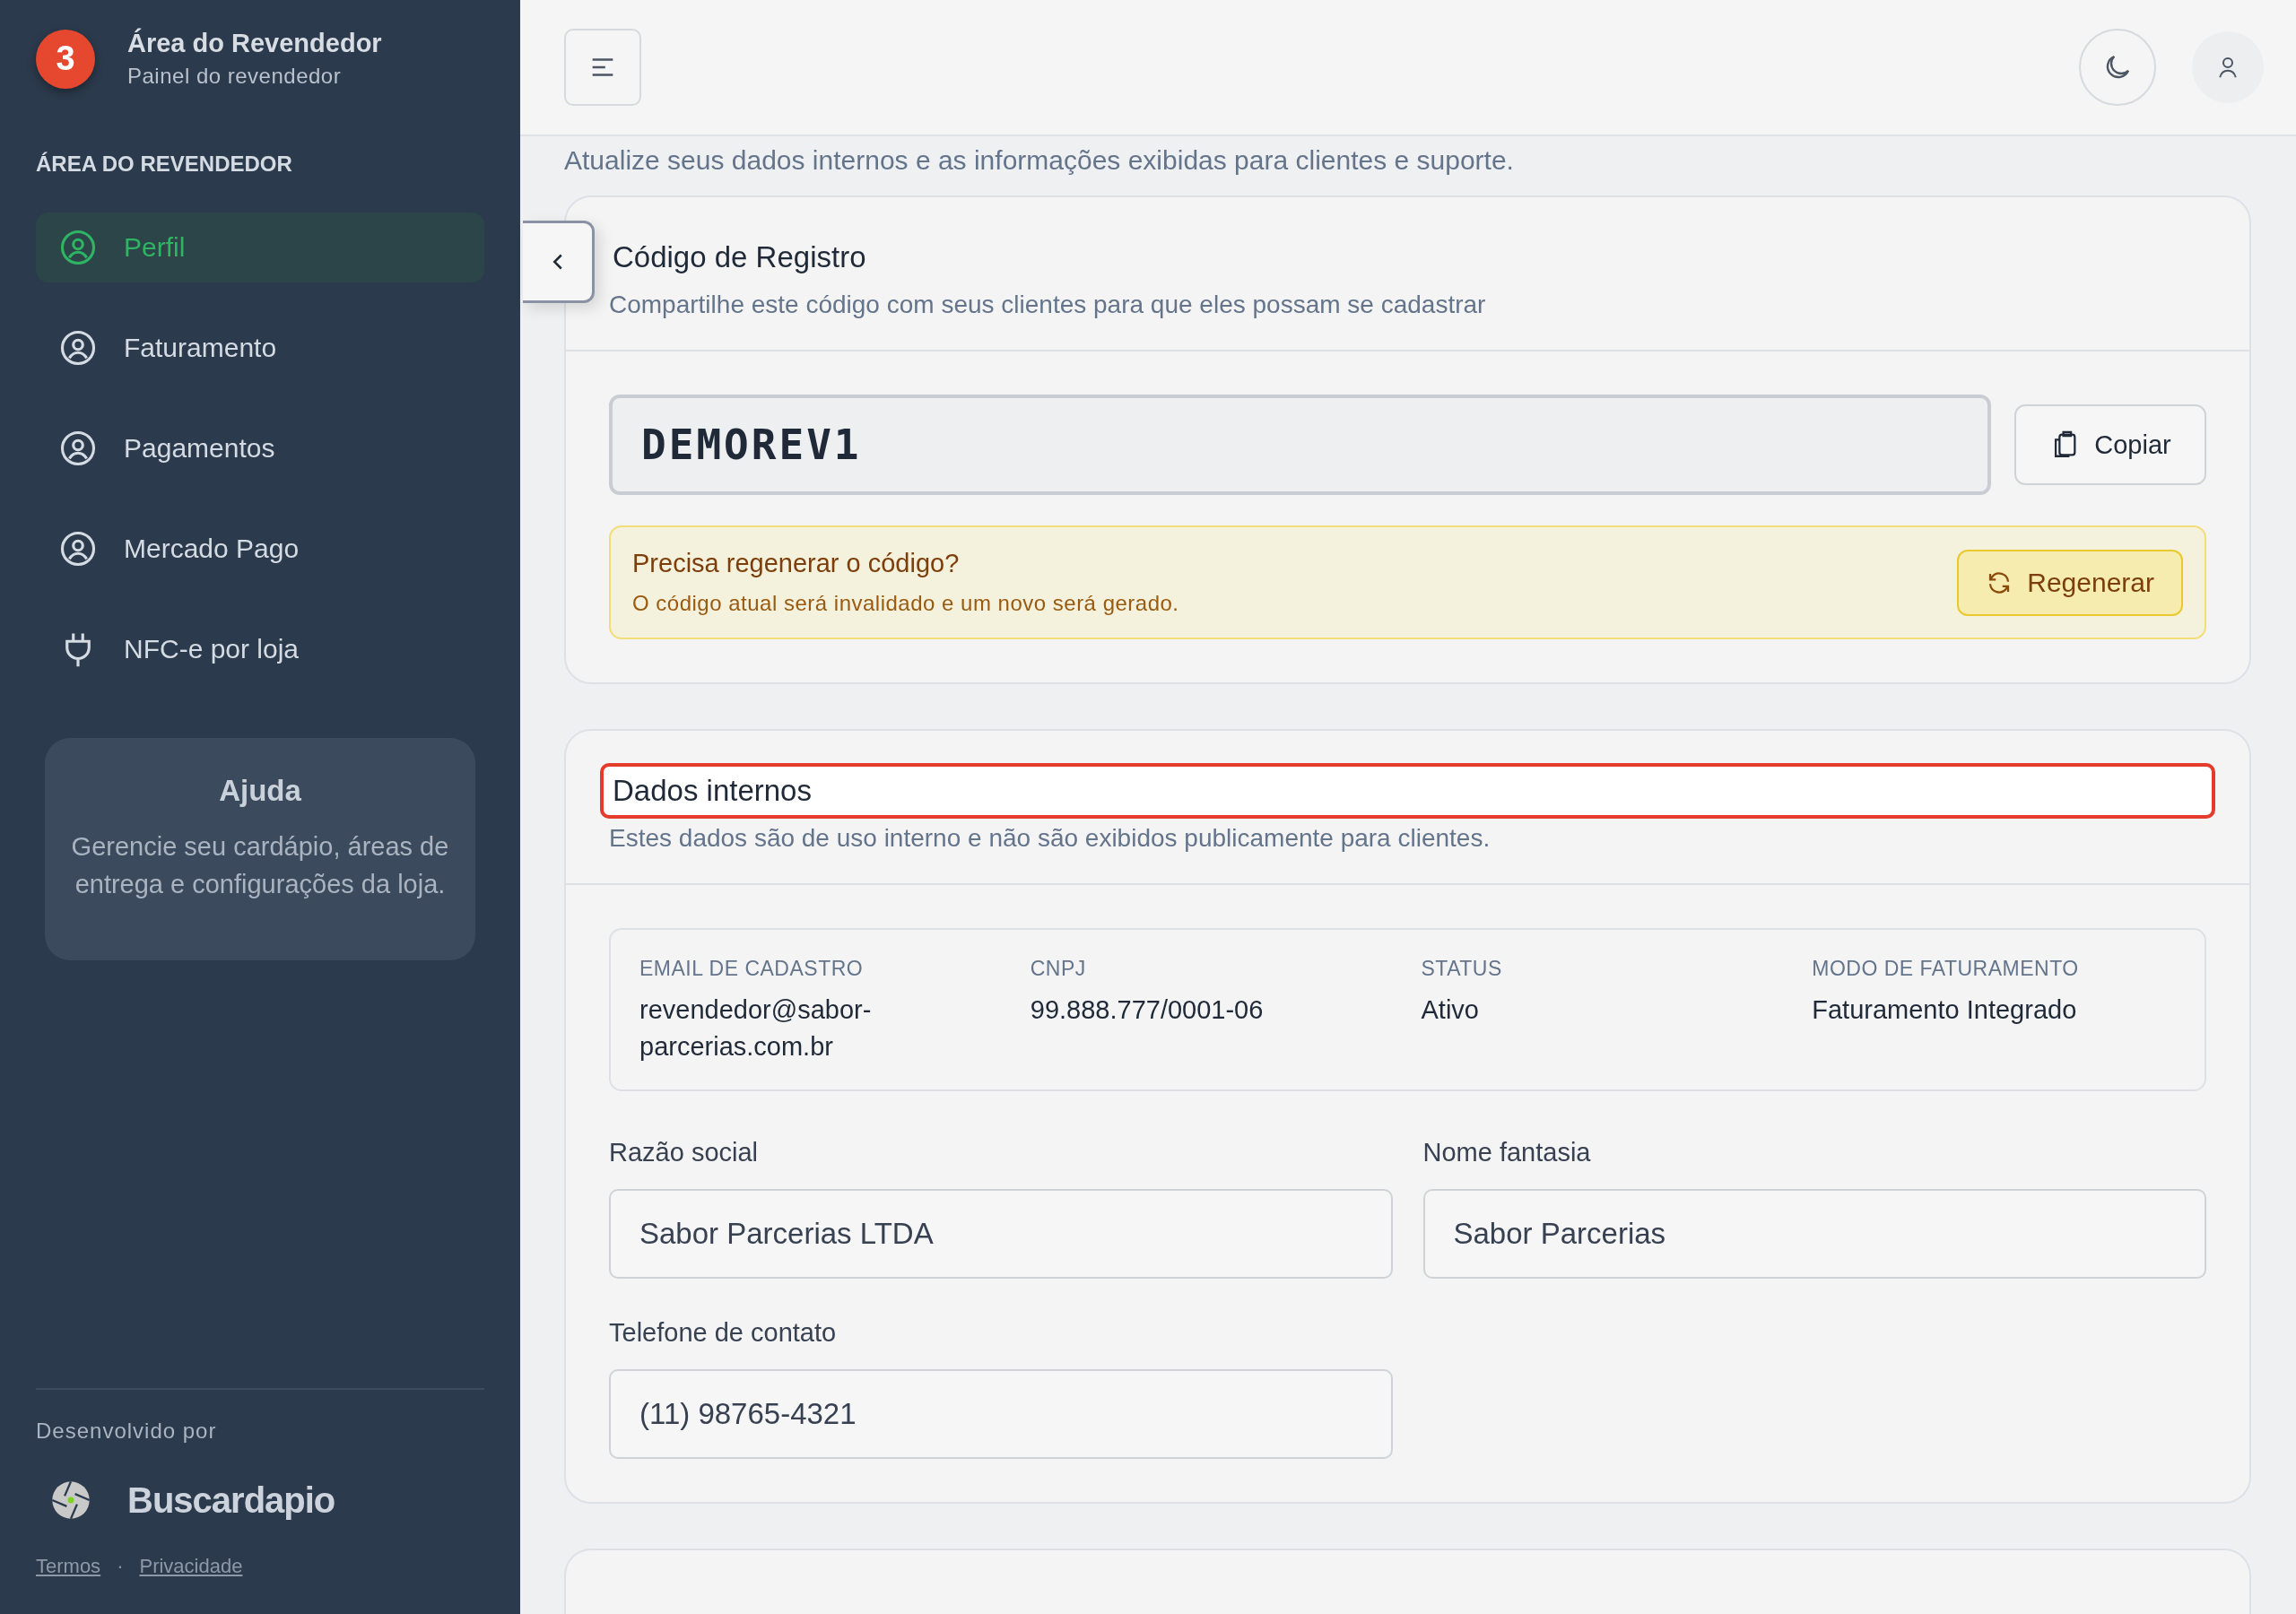 Image resolution: width=2296 pixels, height=1614 pixels. What do you see at coordinates (260, 448) in the screenshot?
I see `sidebar-item: Pagamentos` at bounding box center [260, 448].